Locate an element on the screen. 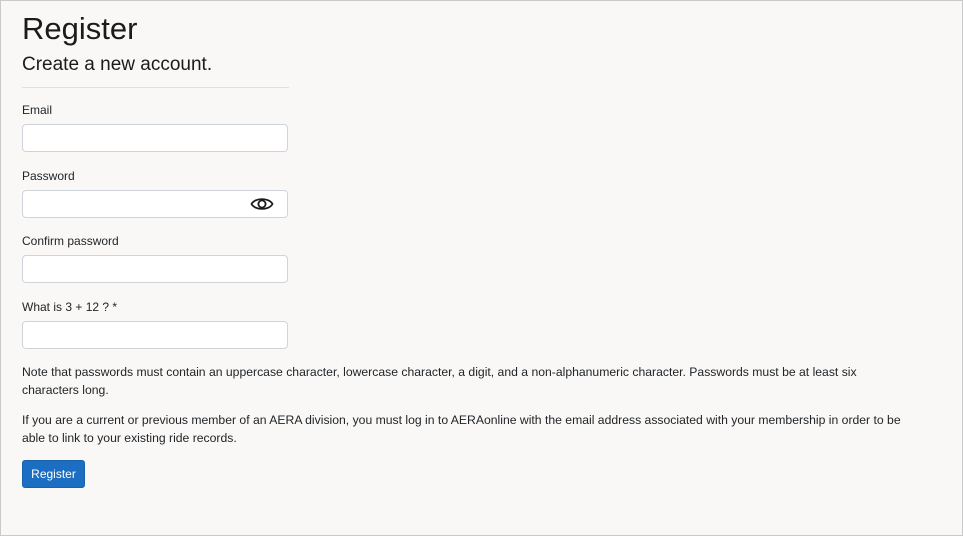 The image size is (963, 536). confirm-password-field is located at coordinates (155, 269).